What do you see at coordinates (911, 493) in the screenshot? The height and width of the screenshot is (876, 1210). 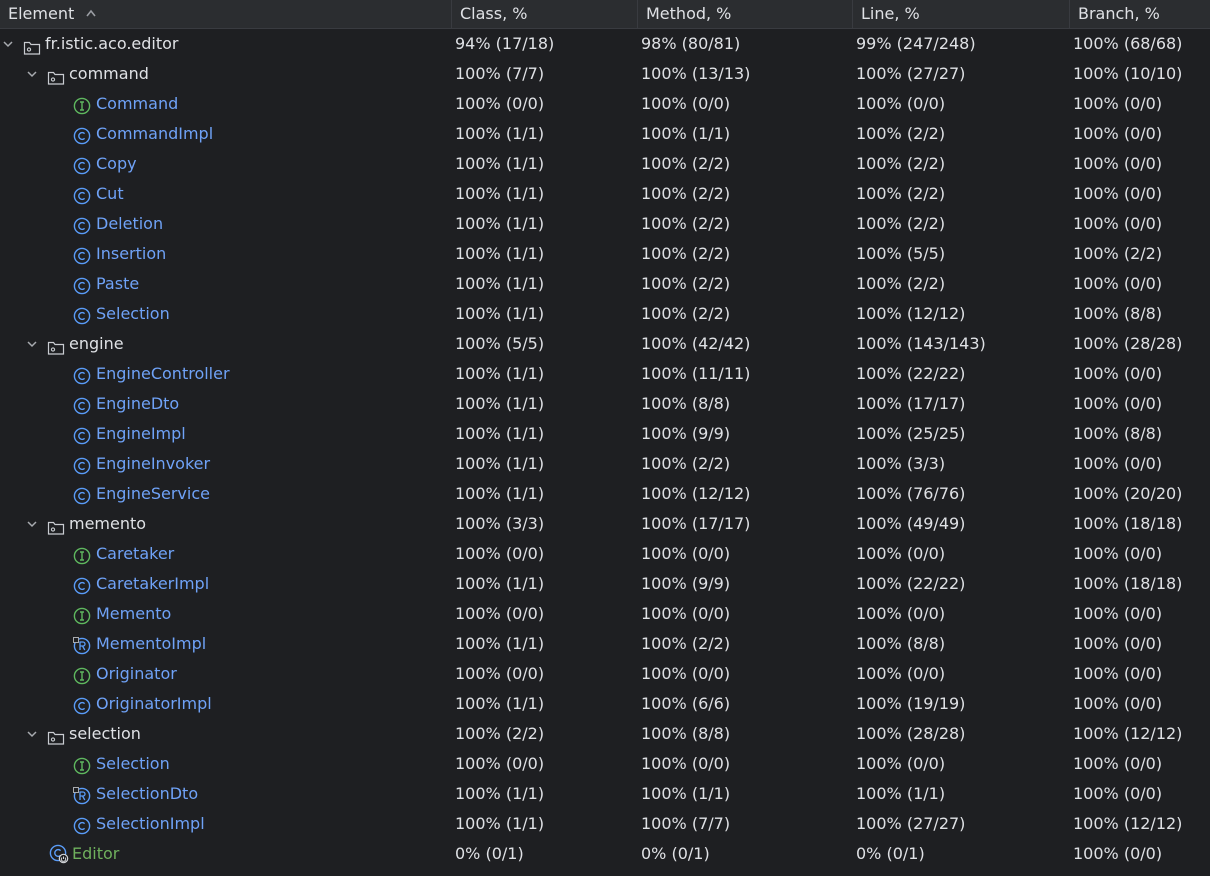 I see `line-coverage: 100% (76/76)` at bounding box center [911, 493].